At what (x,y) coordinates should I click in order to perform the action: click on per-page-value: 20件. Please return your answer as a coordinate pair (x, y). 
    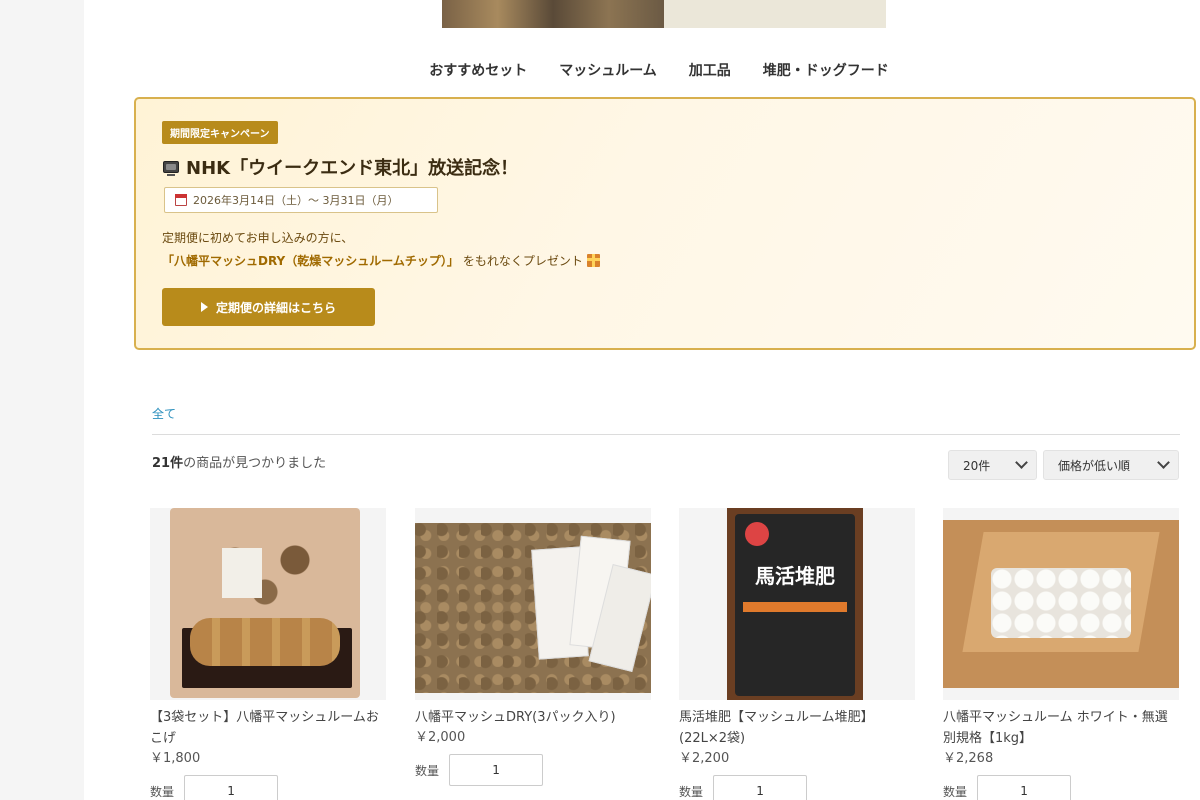
    Looking at the image, I should click on (977, 465).